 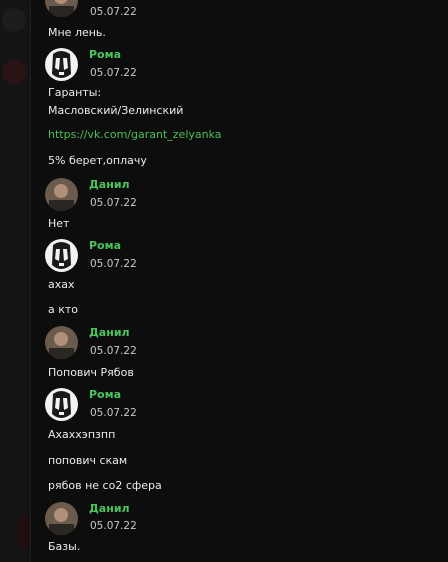 What do you see at coordinates (63, 309) in the screenshot?
I see `message-text: а кто` at bounding box center [63, 309].